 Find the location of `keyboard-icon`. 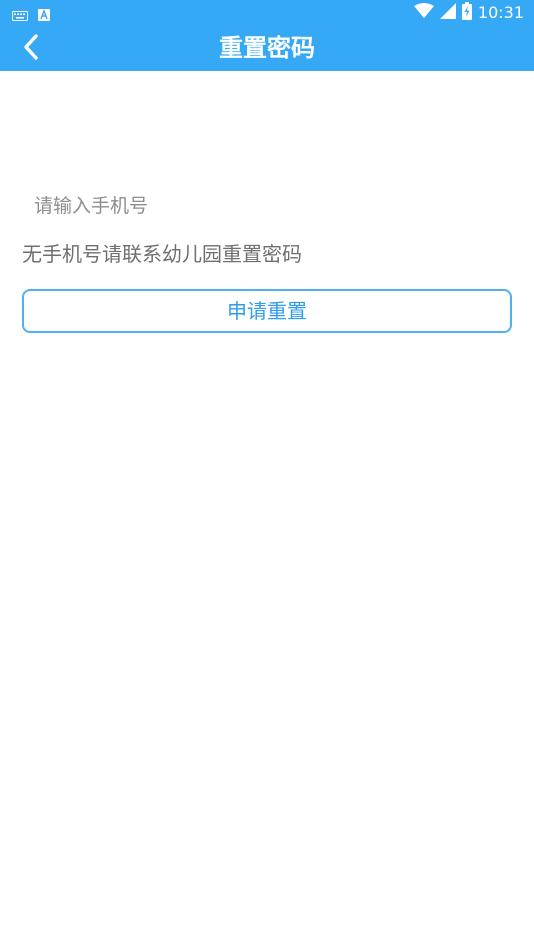

keyboard-icon is located at coordinates (20, 15).